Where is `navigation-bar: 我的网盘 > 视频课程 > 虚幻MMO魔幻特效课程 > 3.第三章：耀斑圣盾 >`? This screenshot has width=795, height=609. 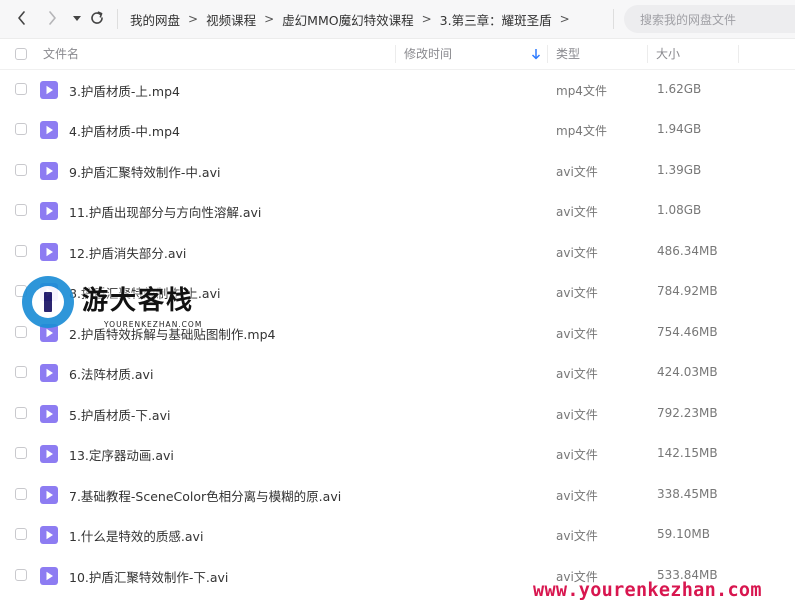 navigation-bar: 我的网盘 > 视频课程 > 虚幻MMO魔幻特效课程 > 3.第三章：耀斑圣盾 > is located at coordinates (397, 19).